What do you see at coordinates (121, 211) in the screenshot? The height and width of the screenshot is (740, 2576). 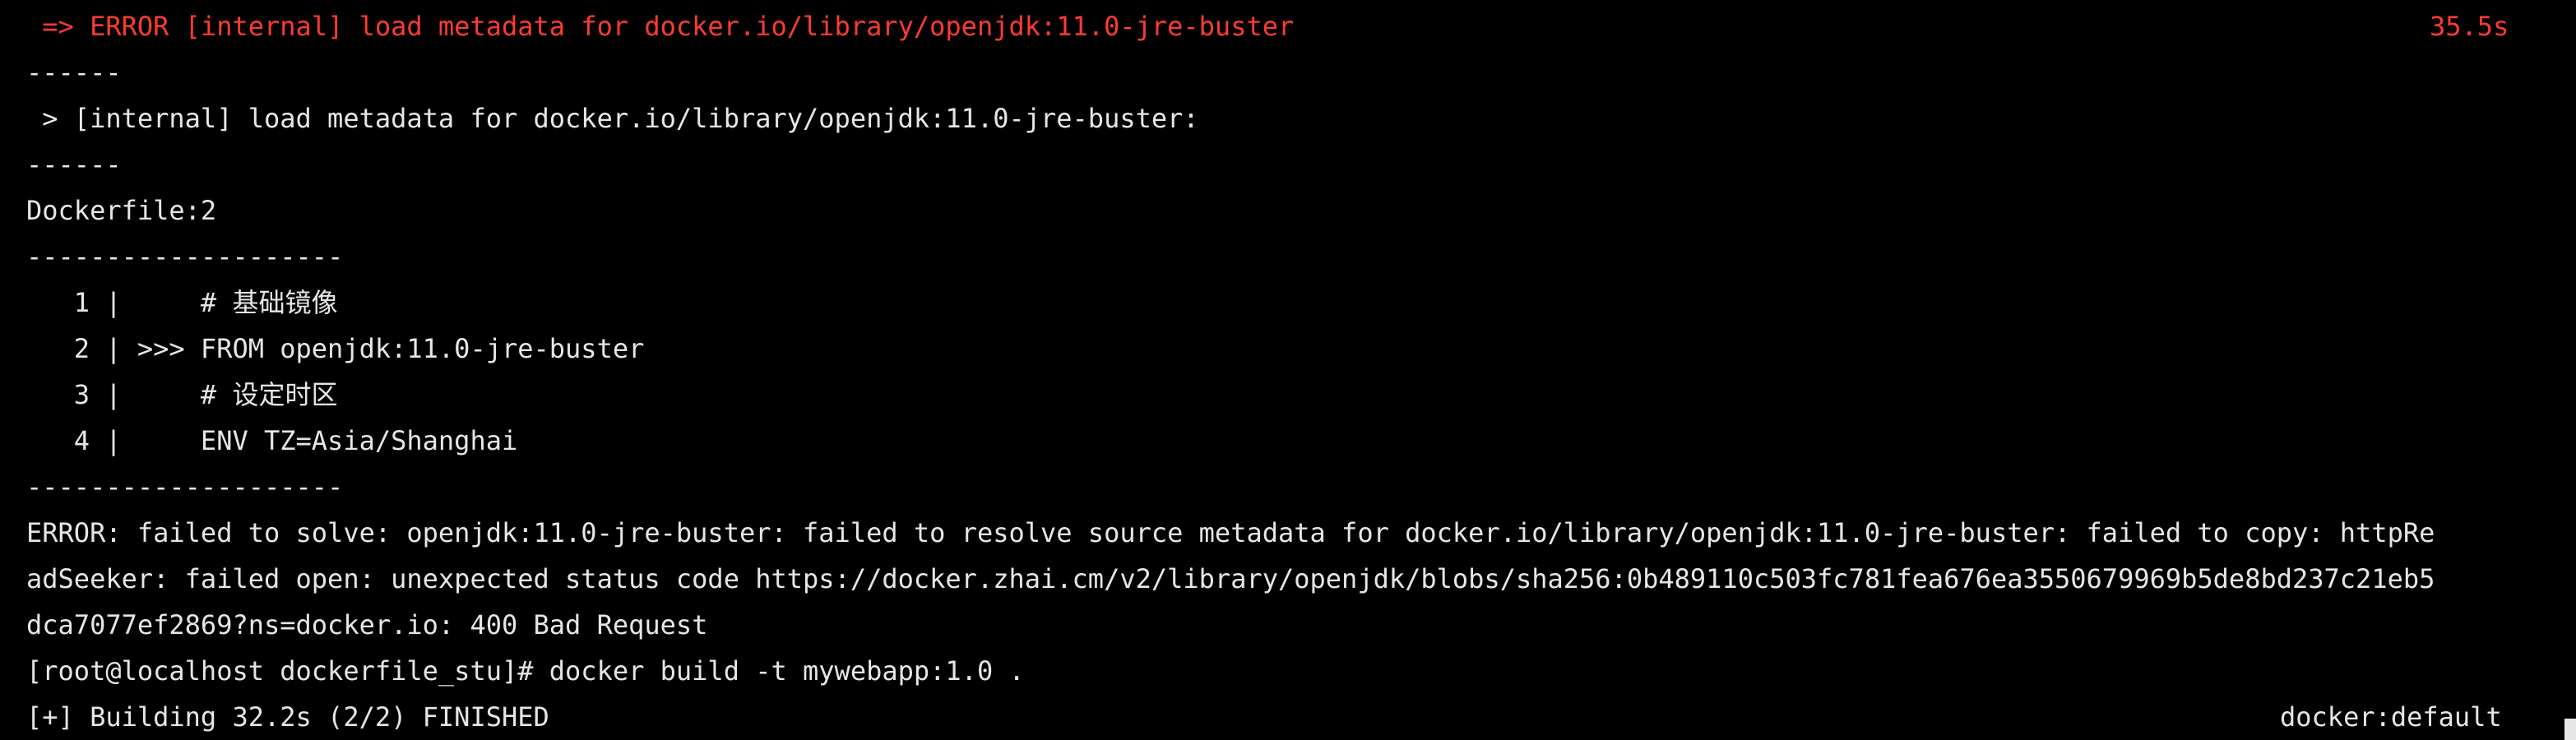 I see `dockerfile-reference: Dockerfile:2` at bounding box center [121, 211].